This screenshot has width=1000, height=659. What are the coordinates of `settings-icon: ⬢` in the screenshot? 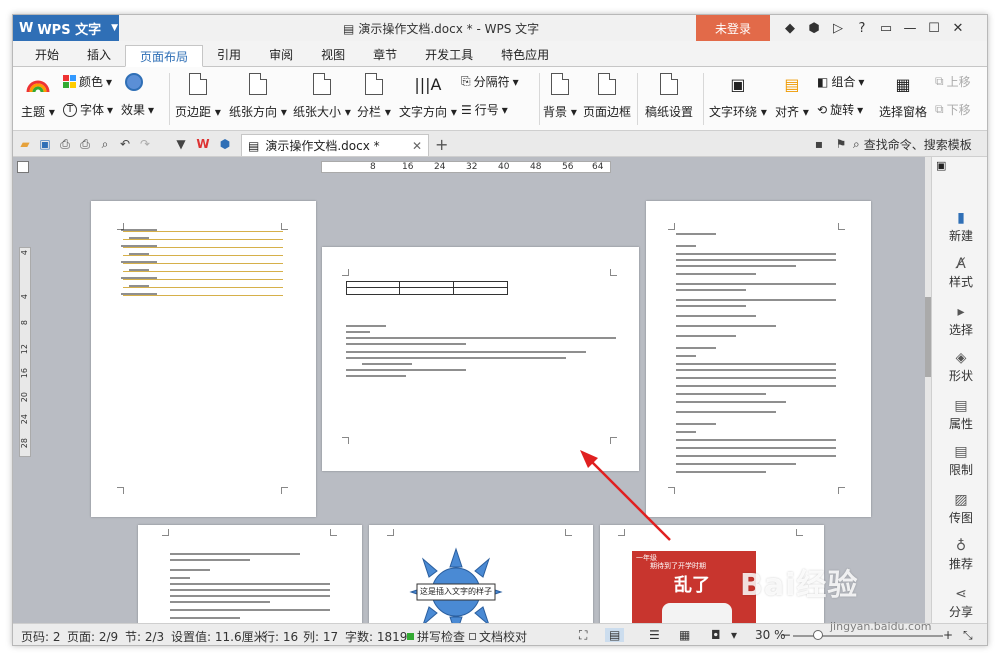 It's located at (814, 28).